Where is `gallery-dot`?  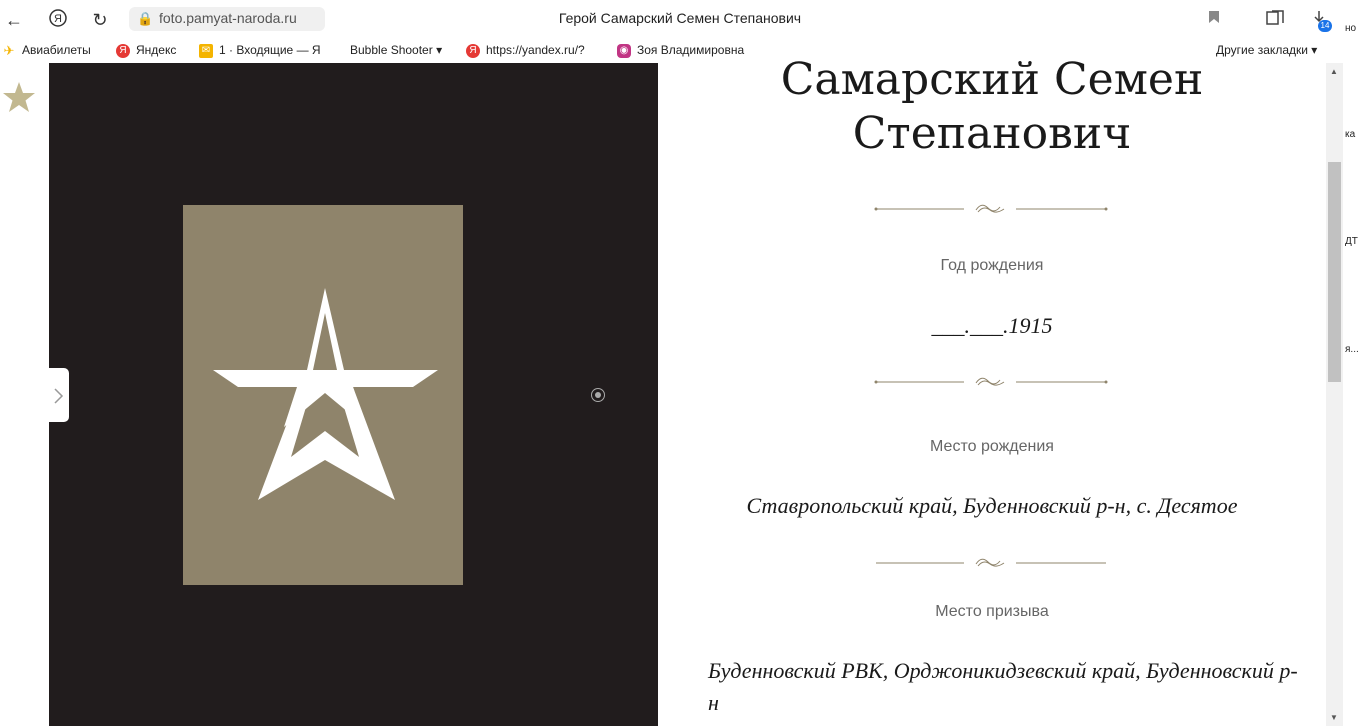 gallery-dot is located at coordinates (598, 395).